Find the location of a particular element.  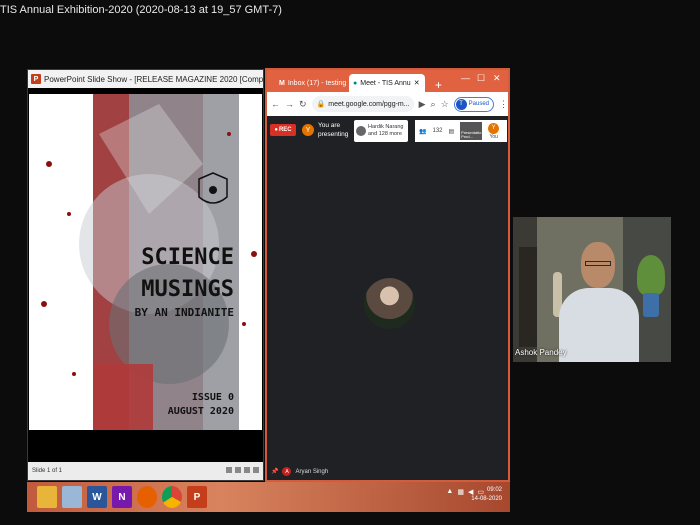

plant-pot is located at coordinates (651, 305).